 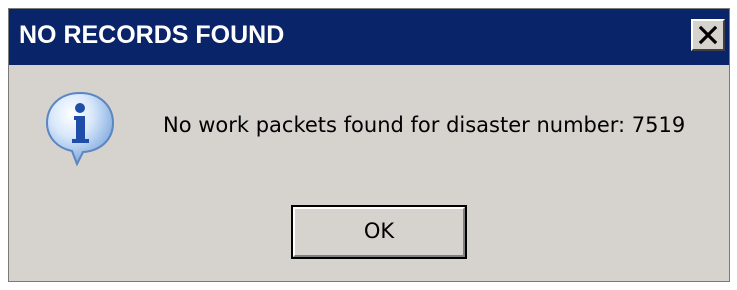 I want to click on close-button, so click(x=708, y=35).